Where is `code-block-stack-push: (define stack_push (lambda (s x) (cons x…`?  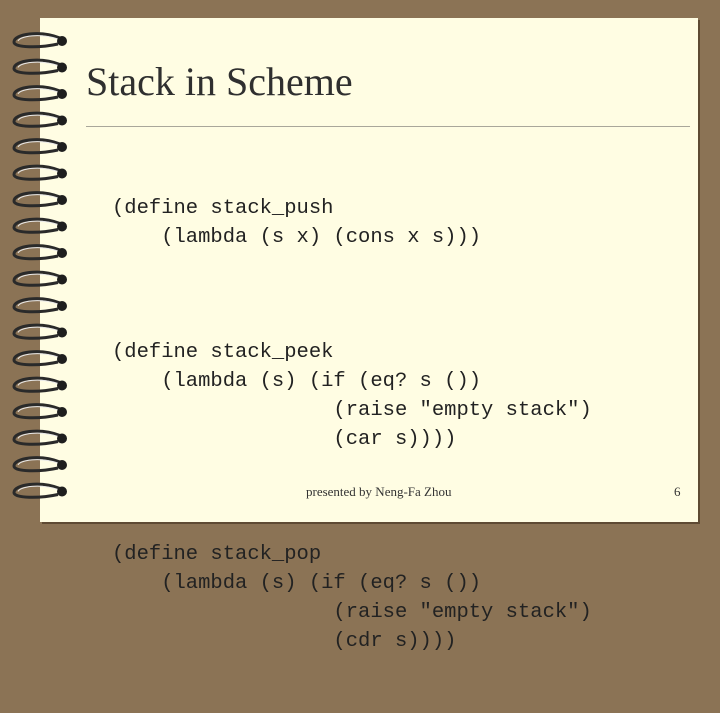 code-block-stack-push: (define stack_push (lambda (s x) (cons x… is located at coordinates (297, 223).